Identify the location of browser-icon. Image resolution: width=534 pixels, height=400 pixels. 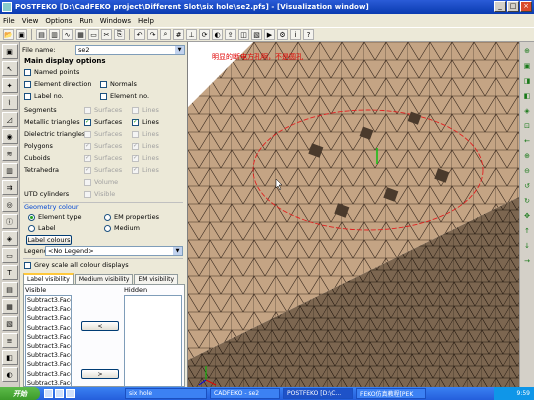
(59, 393).